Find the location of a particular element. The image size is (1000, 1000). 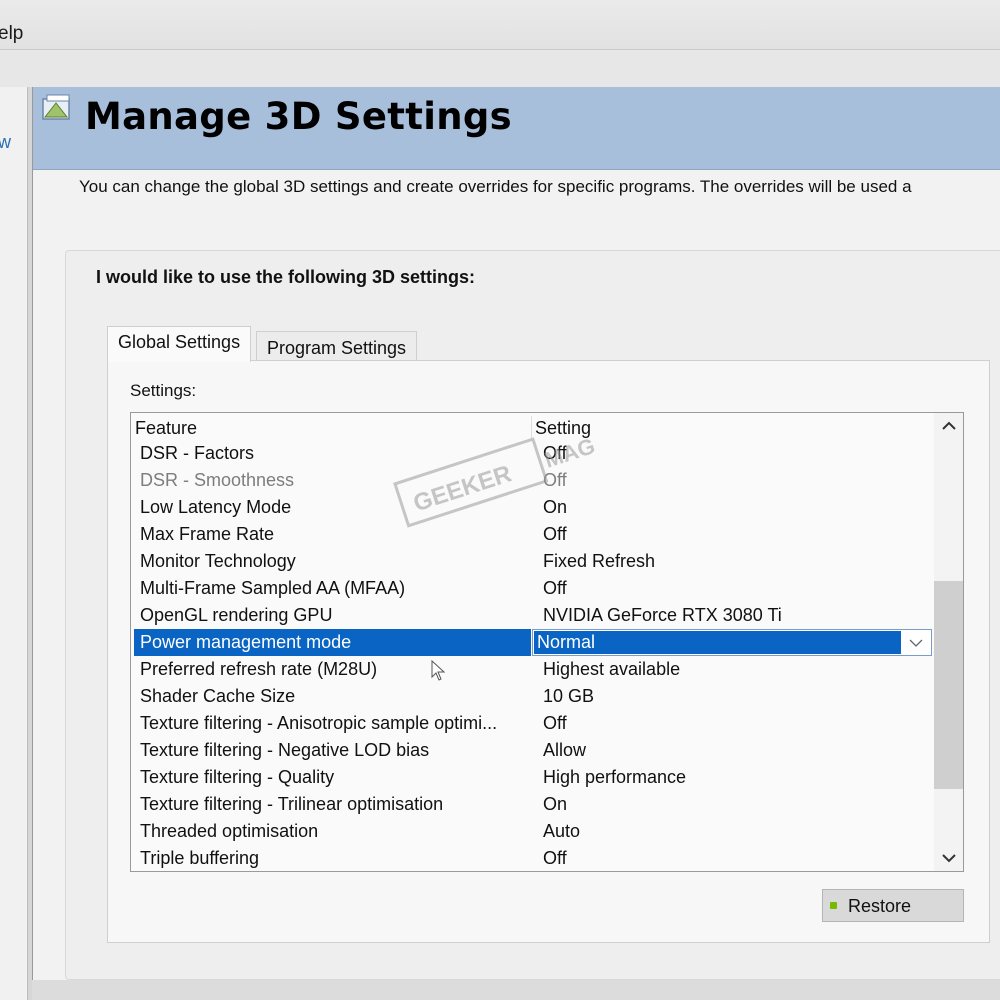

row-feature: DSR - Smoothness is located at coordinates (217, 480).